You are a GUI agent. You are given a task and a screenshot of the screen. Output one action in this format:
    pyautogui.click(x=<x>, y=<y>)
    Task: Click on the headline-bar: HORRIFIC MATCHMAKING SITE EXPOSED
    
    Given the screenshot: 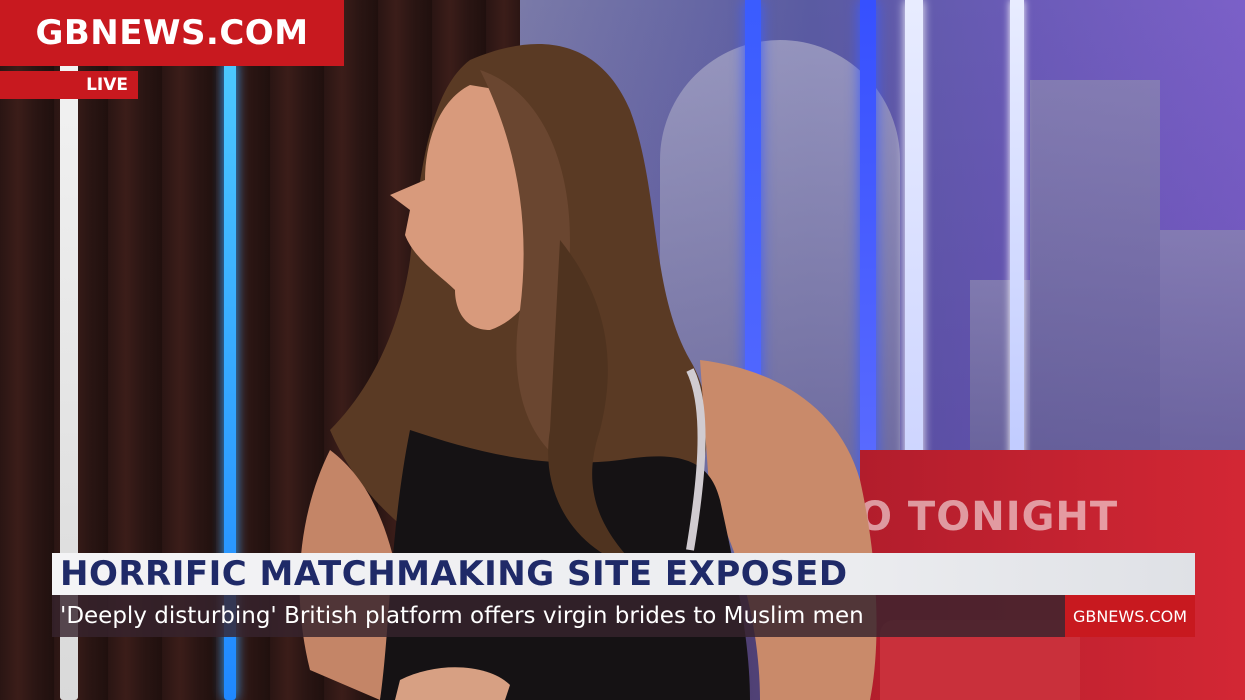 What is the action you would take?
    pyautogui.click(x=623, y=574)
    